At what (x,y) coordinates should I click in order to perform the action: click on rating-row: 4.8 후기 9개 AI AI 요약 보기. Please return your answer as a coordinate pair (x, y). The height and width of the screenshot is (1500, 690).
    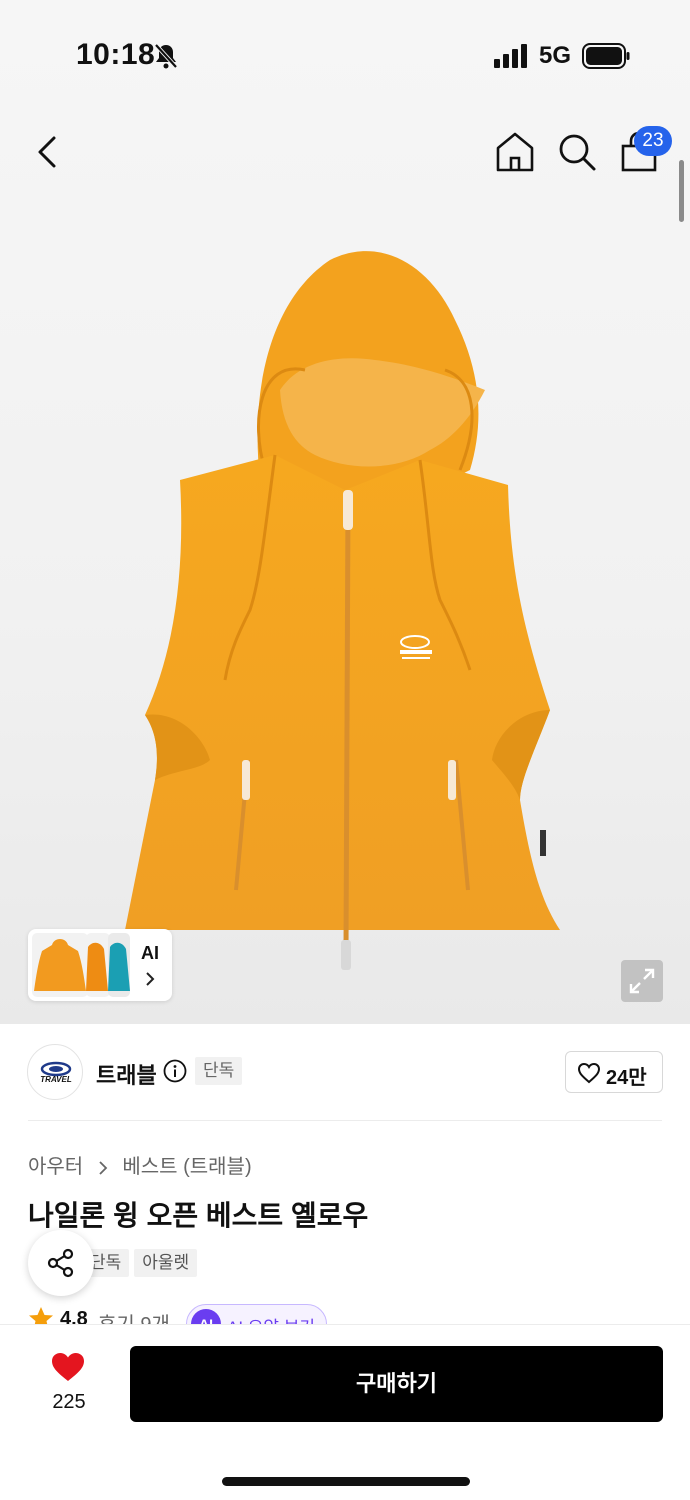
    Looking at the image, I should click on (345, 1315).